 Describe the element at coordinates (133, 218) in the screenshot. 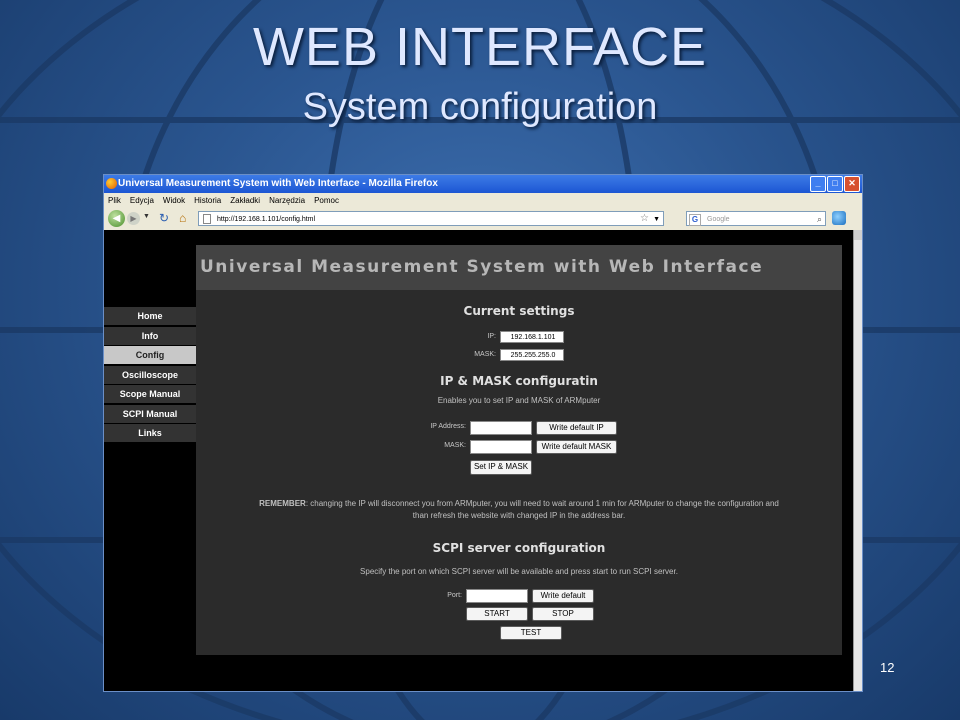

I see `forward-icon: ▶` at that location.